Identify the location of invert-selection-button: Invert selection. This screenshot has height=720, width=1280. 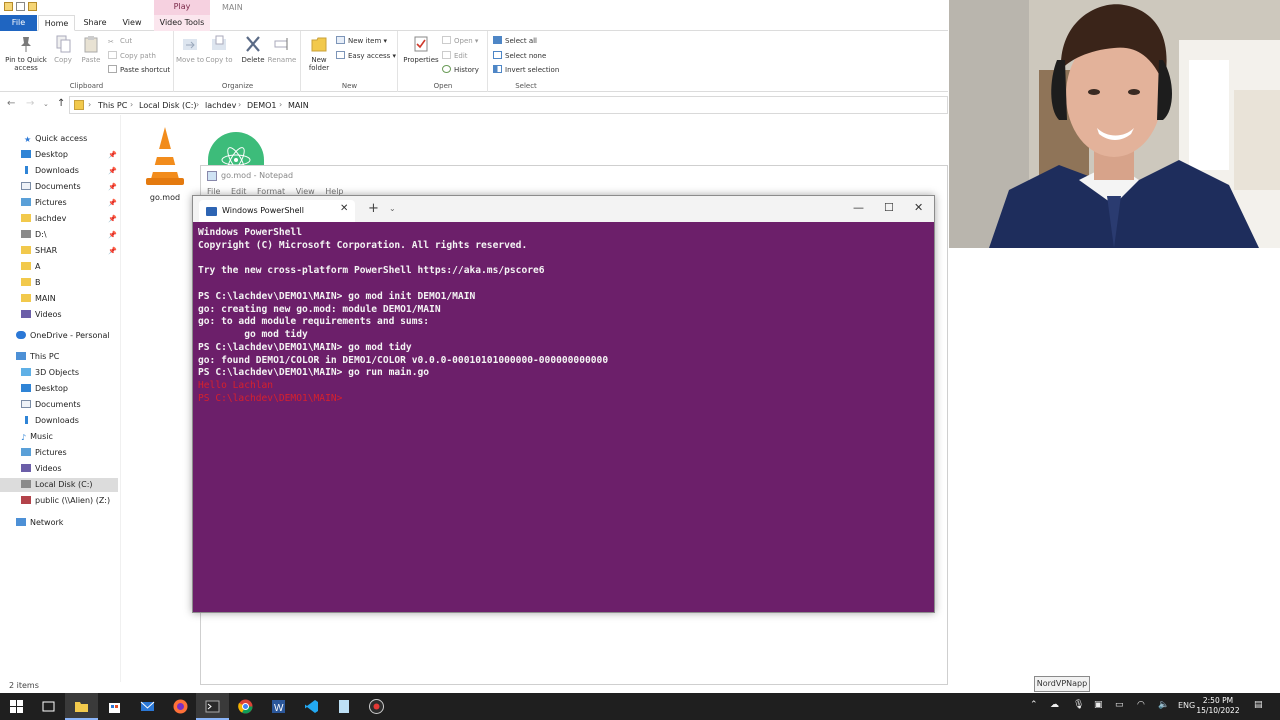
(526, 70).